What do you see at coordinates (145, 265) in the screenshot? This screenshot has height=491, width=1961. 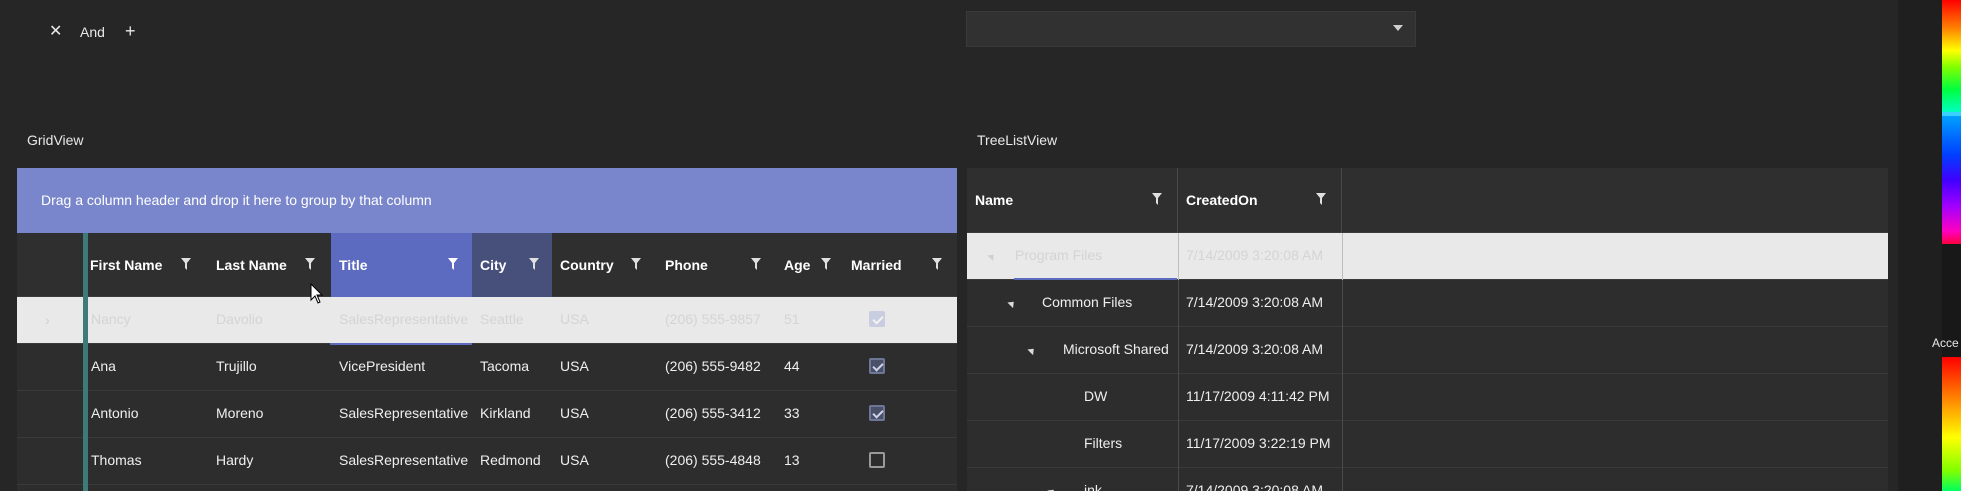 I see `column-header-first-name: First Name` at bounding box center [145, 265].